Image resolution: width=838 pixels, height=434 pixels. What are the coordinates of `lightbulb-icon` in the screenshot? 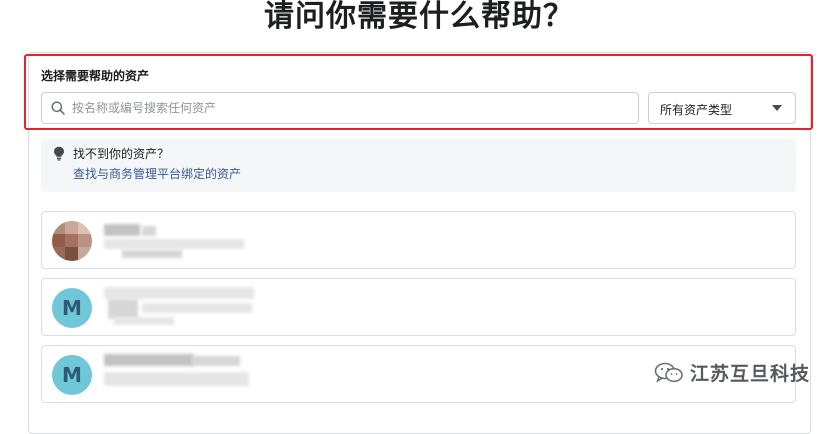 It's located at (59, 153).